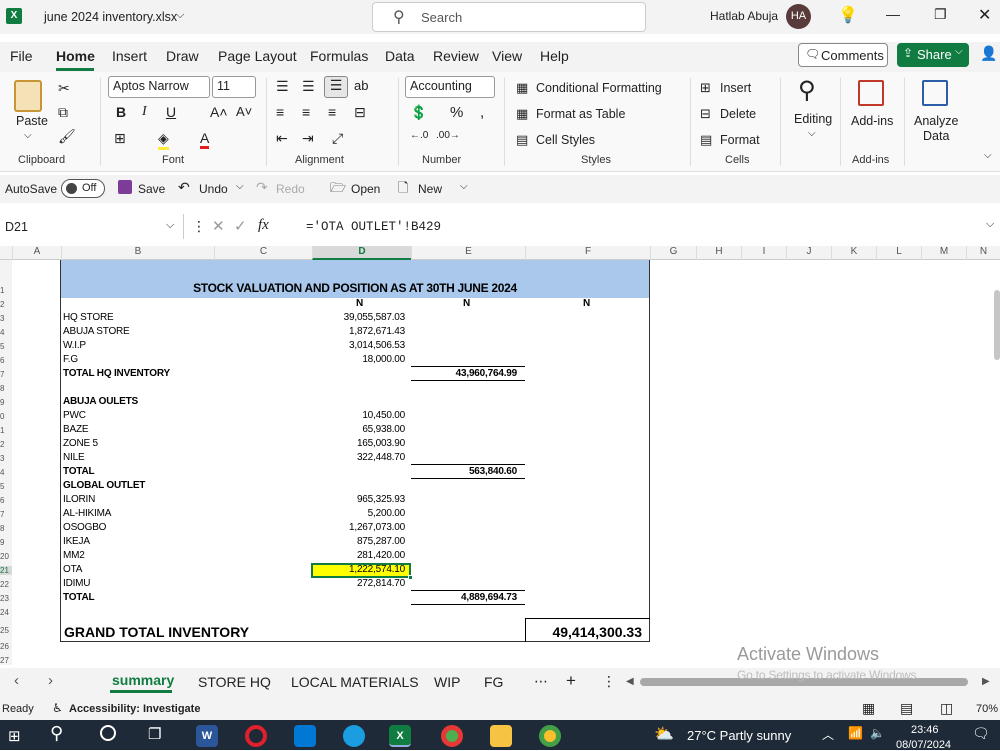 The width and height of the screenshot is (1000, 751). I want to click on row-number: 27, so click(6, 660).